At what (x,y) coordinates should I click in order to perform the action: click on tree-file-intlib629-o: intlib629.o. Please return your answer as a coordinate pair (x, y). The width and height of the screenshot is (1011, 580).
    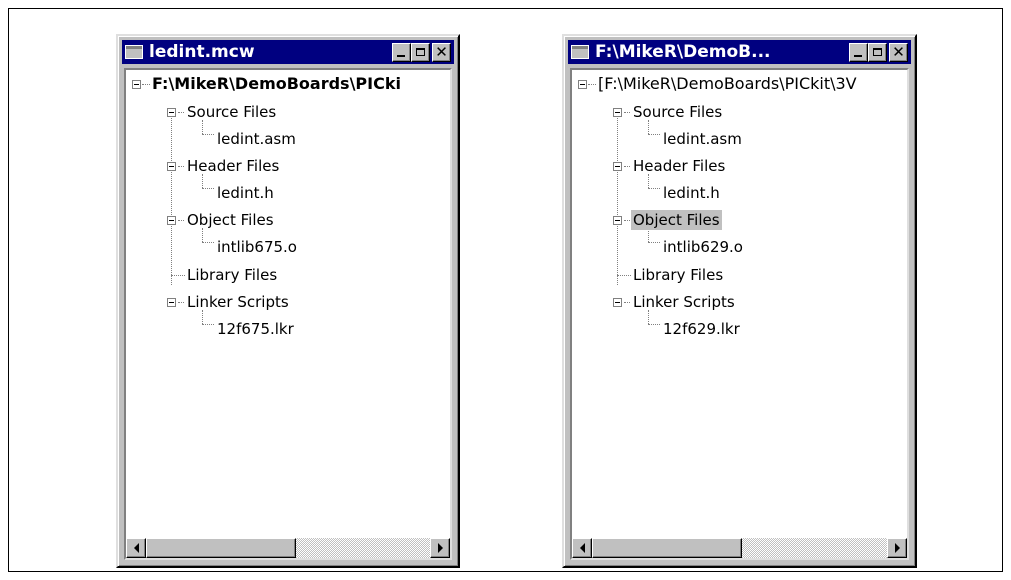
    Looking at the image, I should click on (703, 247).